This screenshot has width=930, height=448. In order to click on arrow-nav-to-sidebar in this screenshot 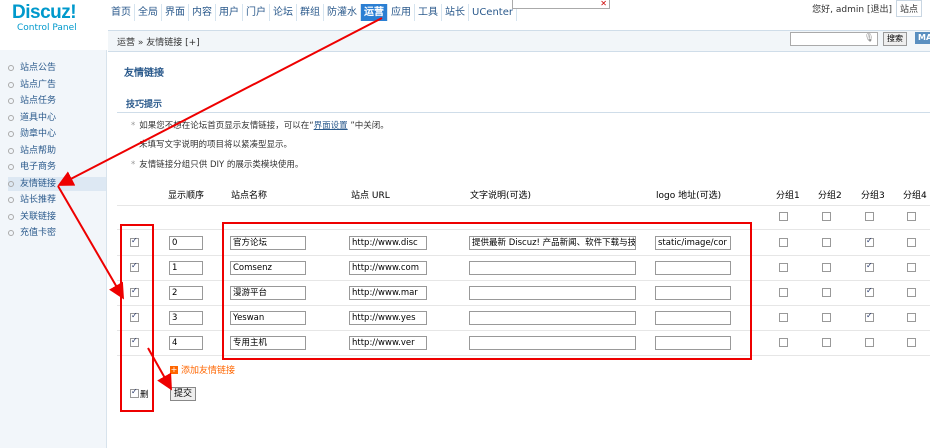, I will do `click(220, 101)`.